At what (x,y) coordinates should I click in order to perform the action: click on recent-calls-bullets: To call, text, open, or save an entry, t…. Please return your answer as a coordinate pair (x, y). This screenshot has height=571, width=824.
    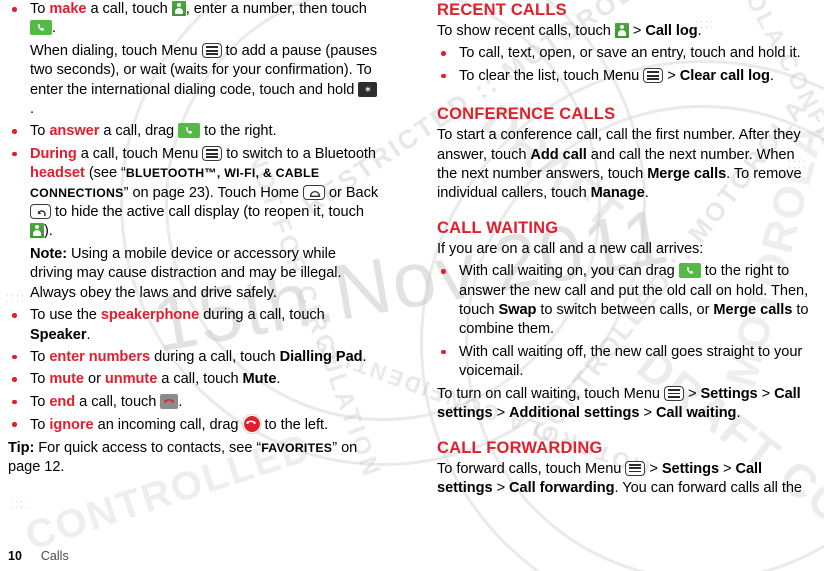
    Looking at the image, I should click on (623, 65).